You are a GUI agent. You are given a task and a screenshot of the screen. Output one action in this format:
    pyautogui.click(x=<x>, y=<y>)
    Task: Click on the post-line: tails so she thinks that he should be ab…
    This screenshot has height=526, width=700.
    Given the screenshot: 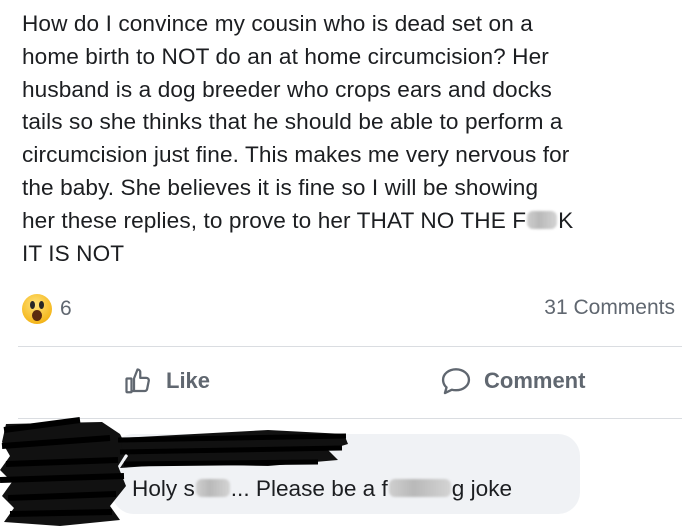 What is the action you would take?
    pyautogui.click(x=292, y=122)
    